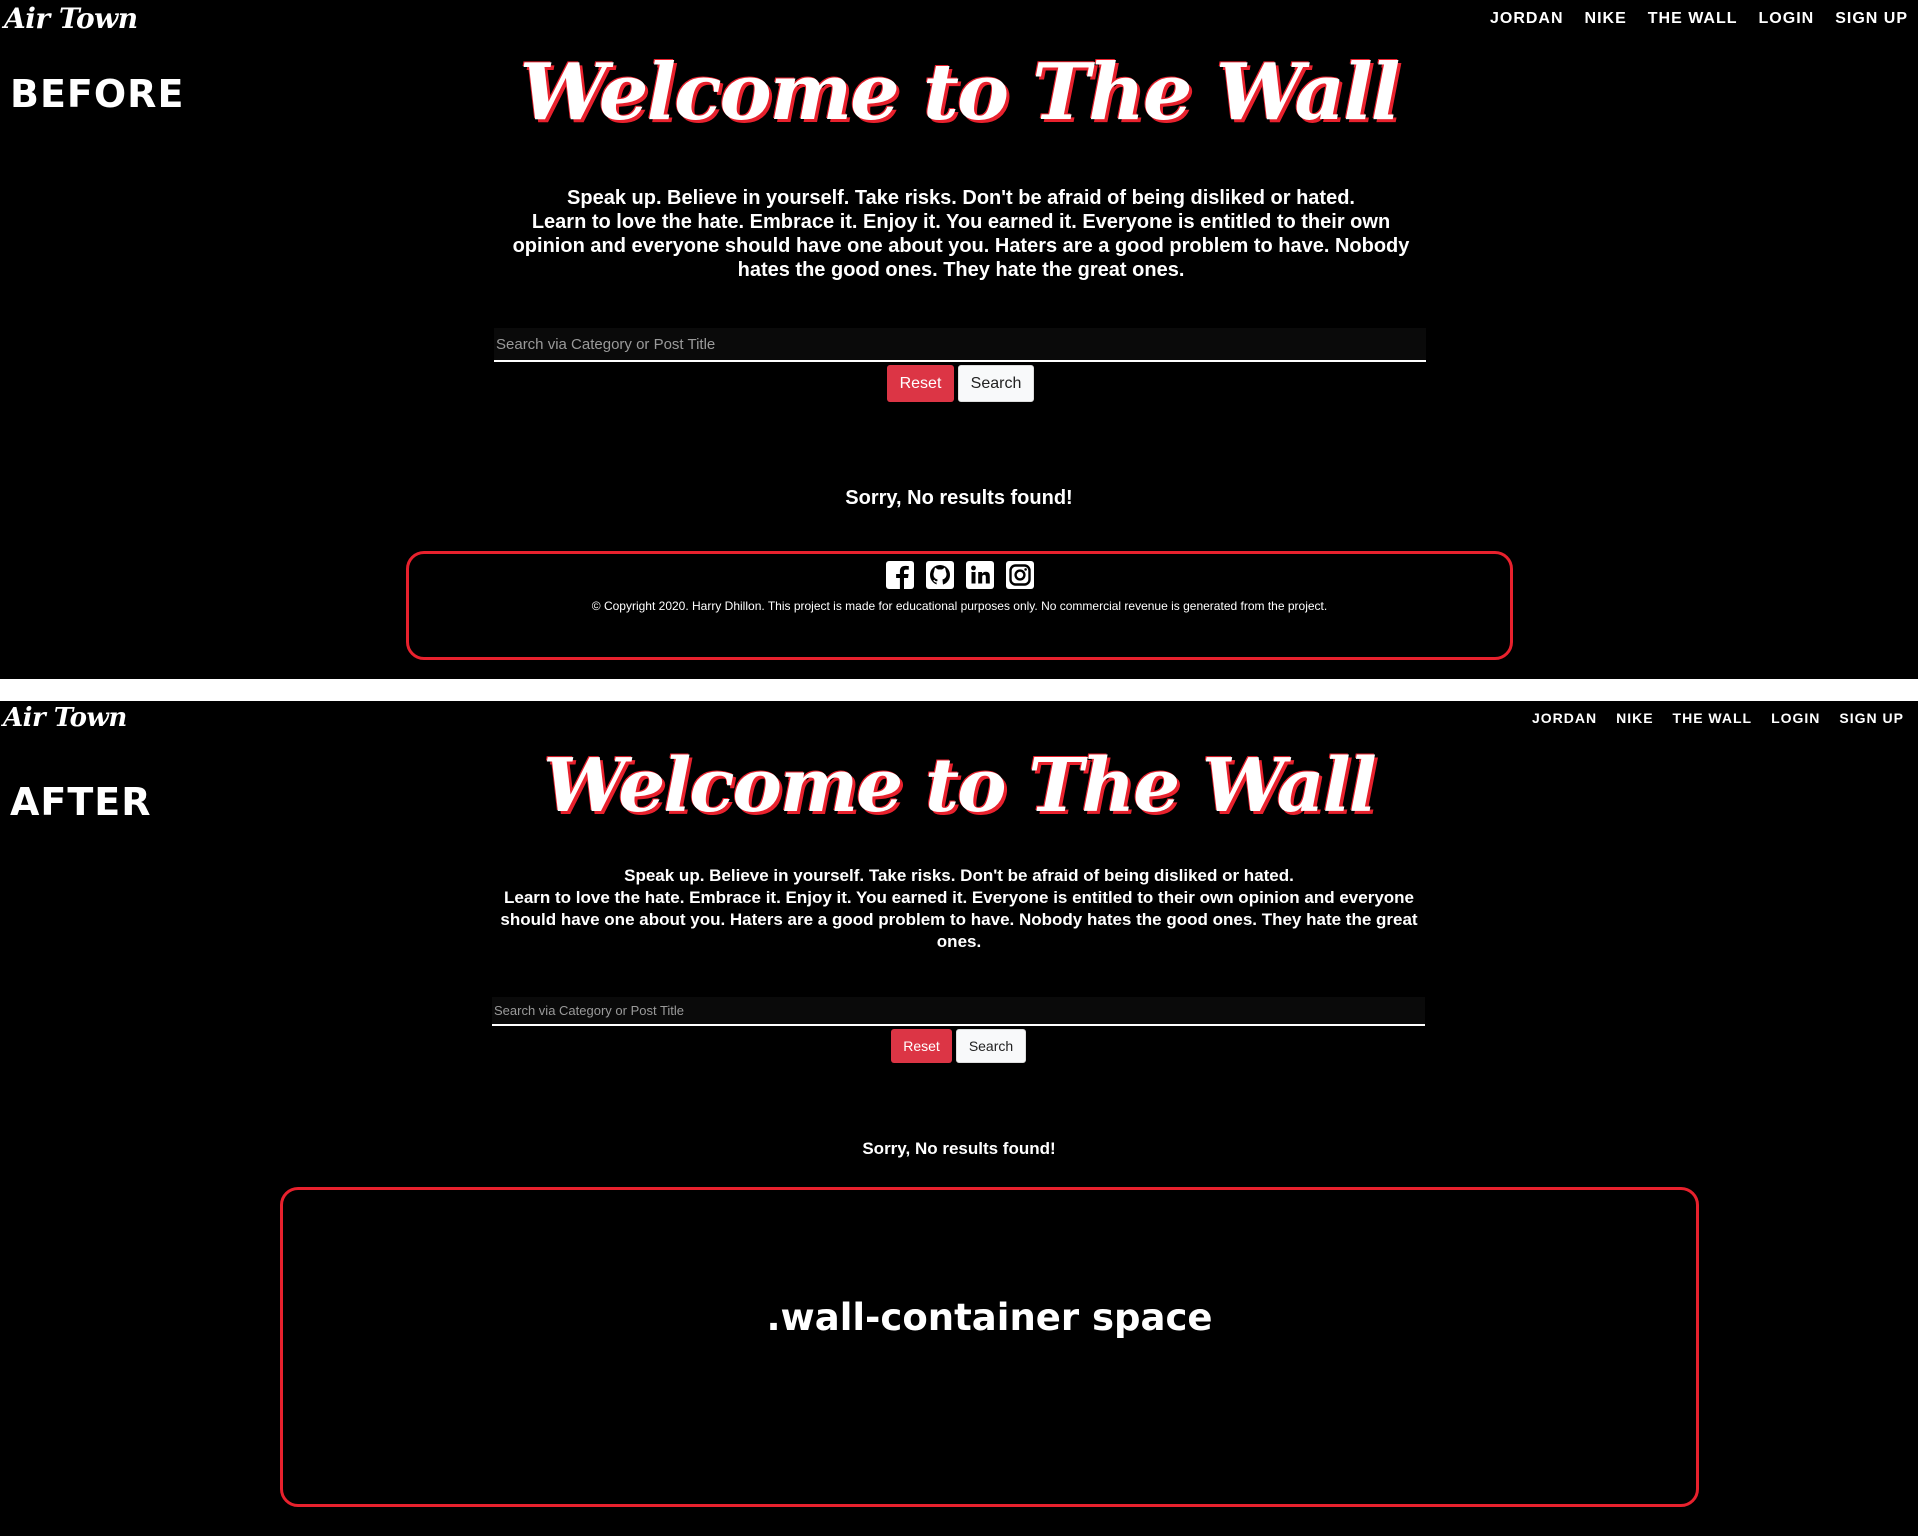 Image resolution: width=1918 pixels, height=1536 pixels. What do you see at coordinates (940, 575) in the screenshot?
I see `github-icon` at bounding box center [940, 575].